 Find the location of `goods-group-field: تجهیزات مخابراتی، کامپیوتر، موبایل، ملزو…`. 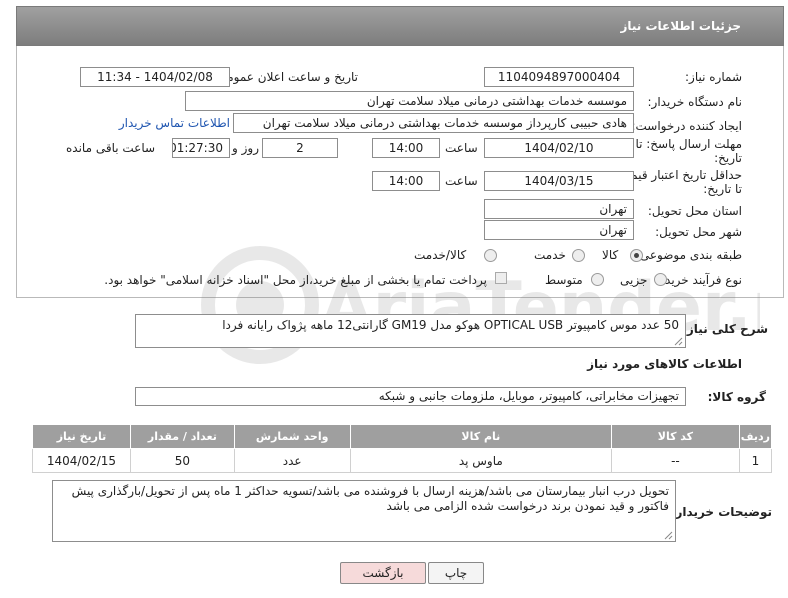

goods-group-field: تجهیزات مخابراتی، کامپیوتر، موبایل، ملزو… is located at coordinates (410, 396).